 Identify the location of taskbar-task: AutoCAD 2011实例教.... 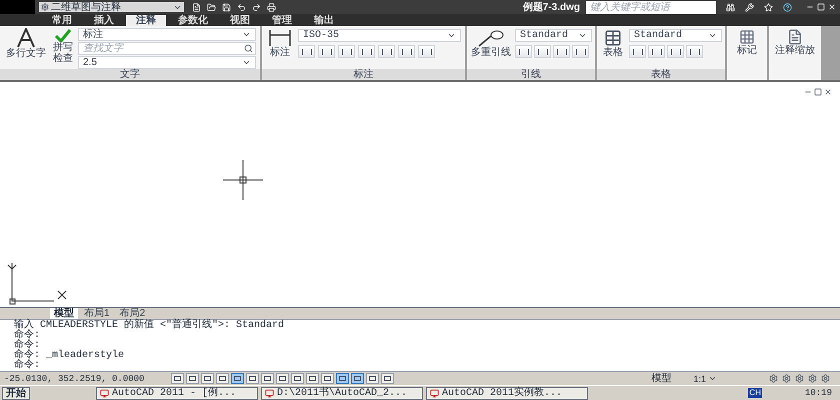
(507, 393).